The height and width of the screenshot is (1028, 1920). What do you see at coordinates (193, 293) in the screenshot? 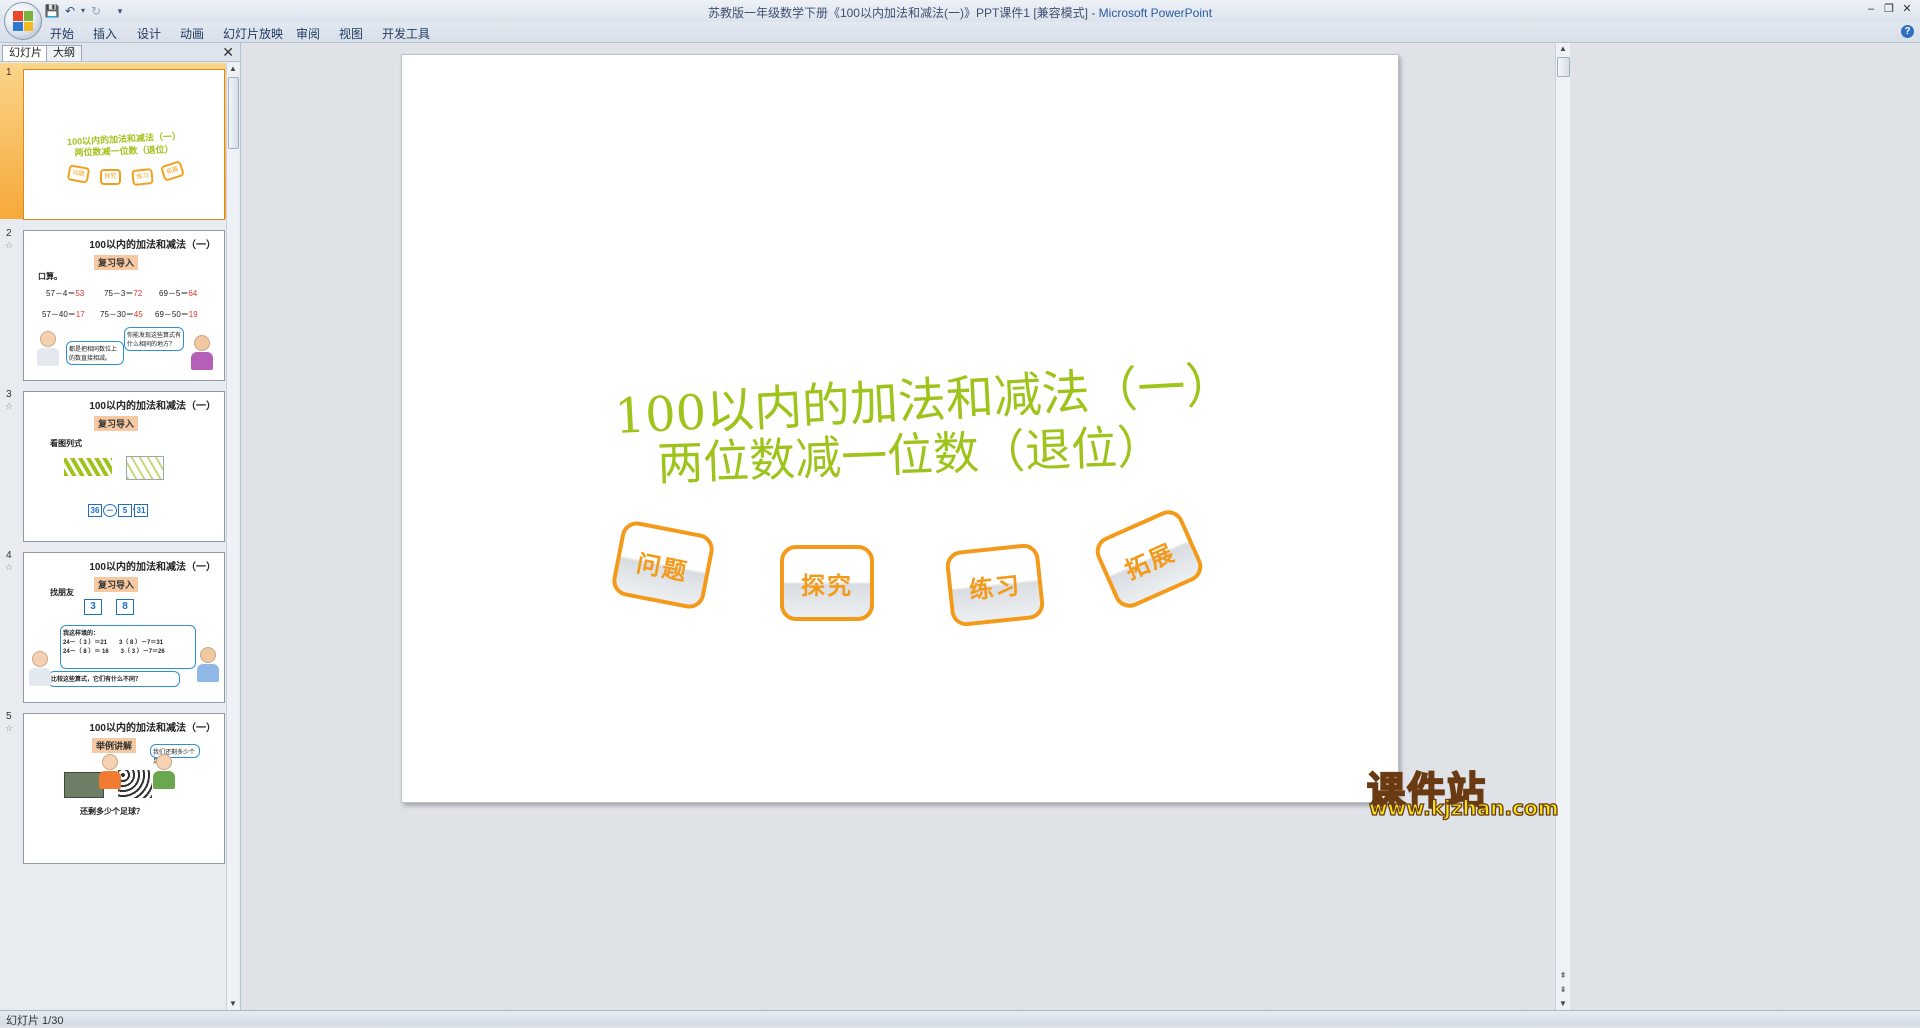
I see `thumb-answer: 64` at bounding box center [193, 293].